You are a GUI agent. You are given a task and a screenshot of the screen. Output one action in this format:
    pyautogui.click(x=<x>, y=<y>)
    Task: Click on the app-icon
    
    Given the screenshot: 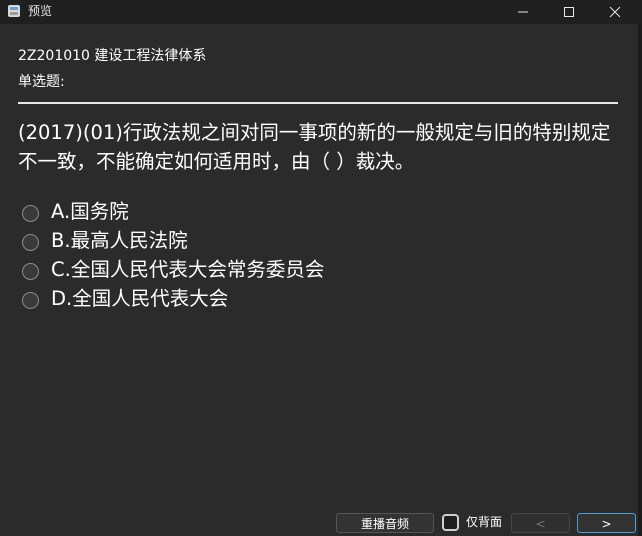 What is the action you would take?
    pyautogui.click(x=14, y=11)
    